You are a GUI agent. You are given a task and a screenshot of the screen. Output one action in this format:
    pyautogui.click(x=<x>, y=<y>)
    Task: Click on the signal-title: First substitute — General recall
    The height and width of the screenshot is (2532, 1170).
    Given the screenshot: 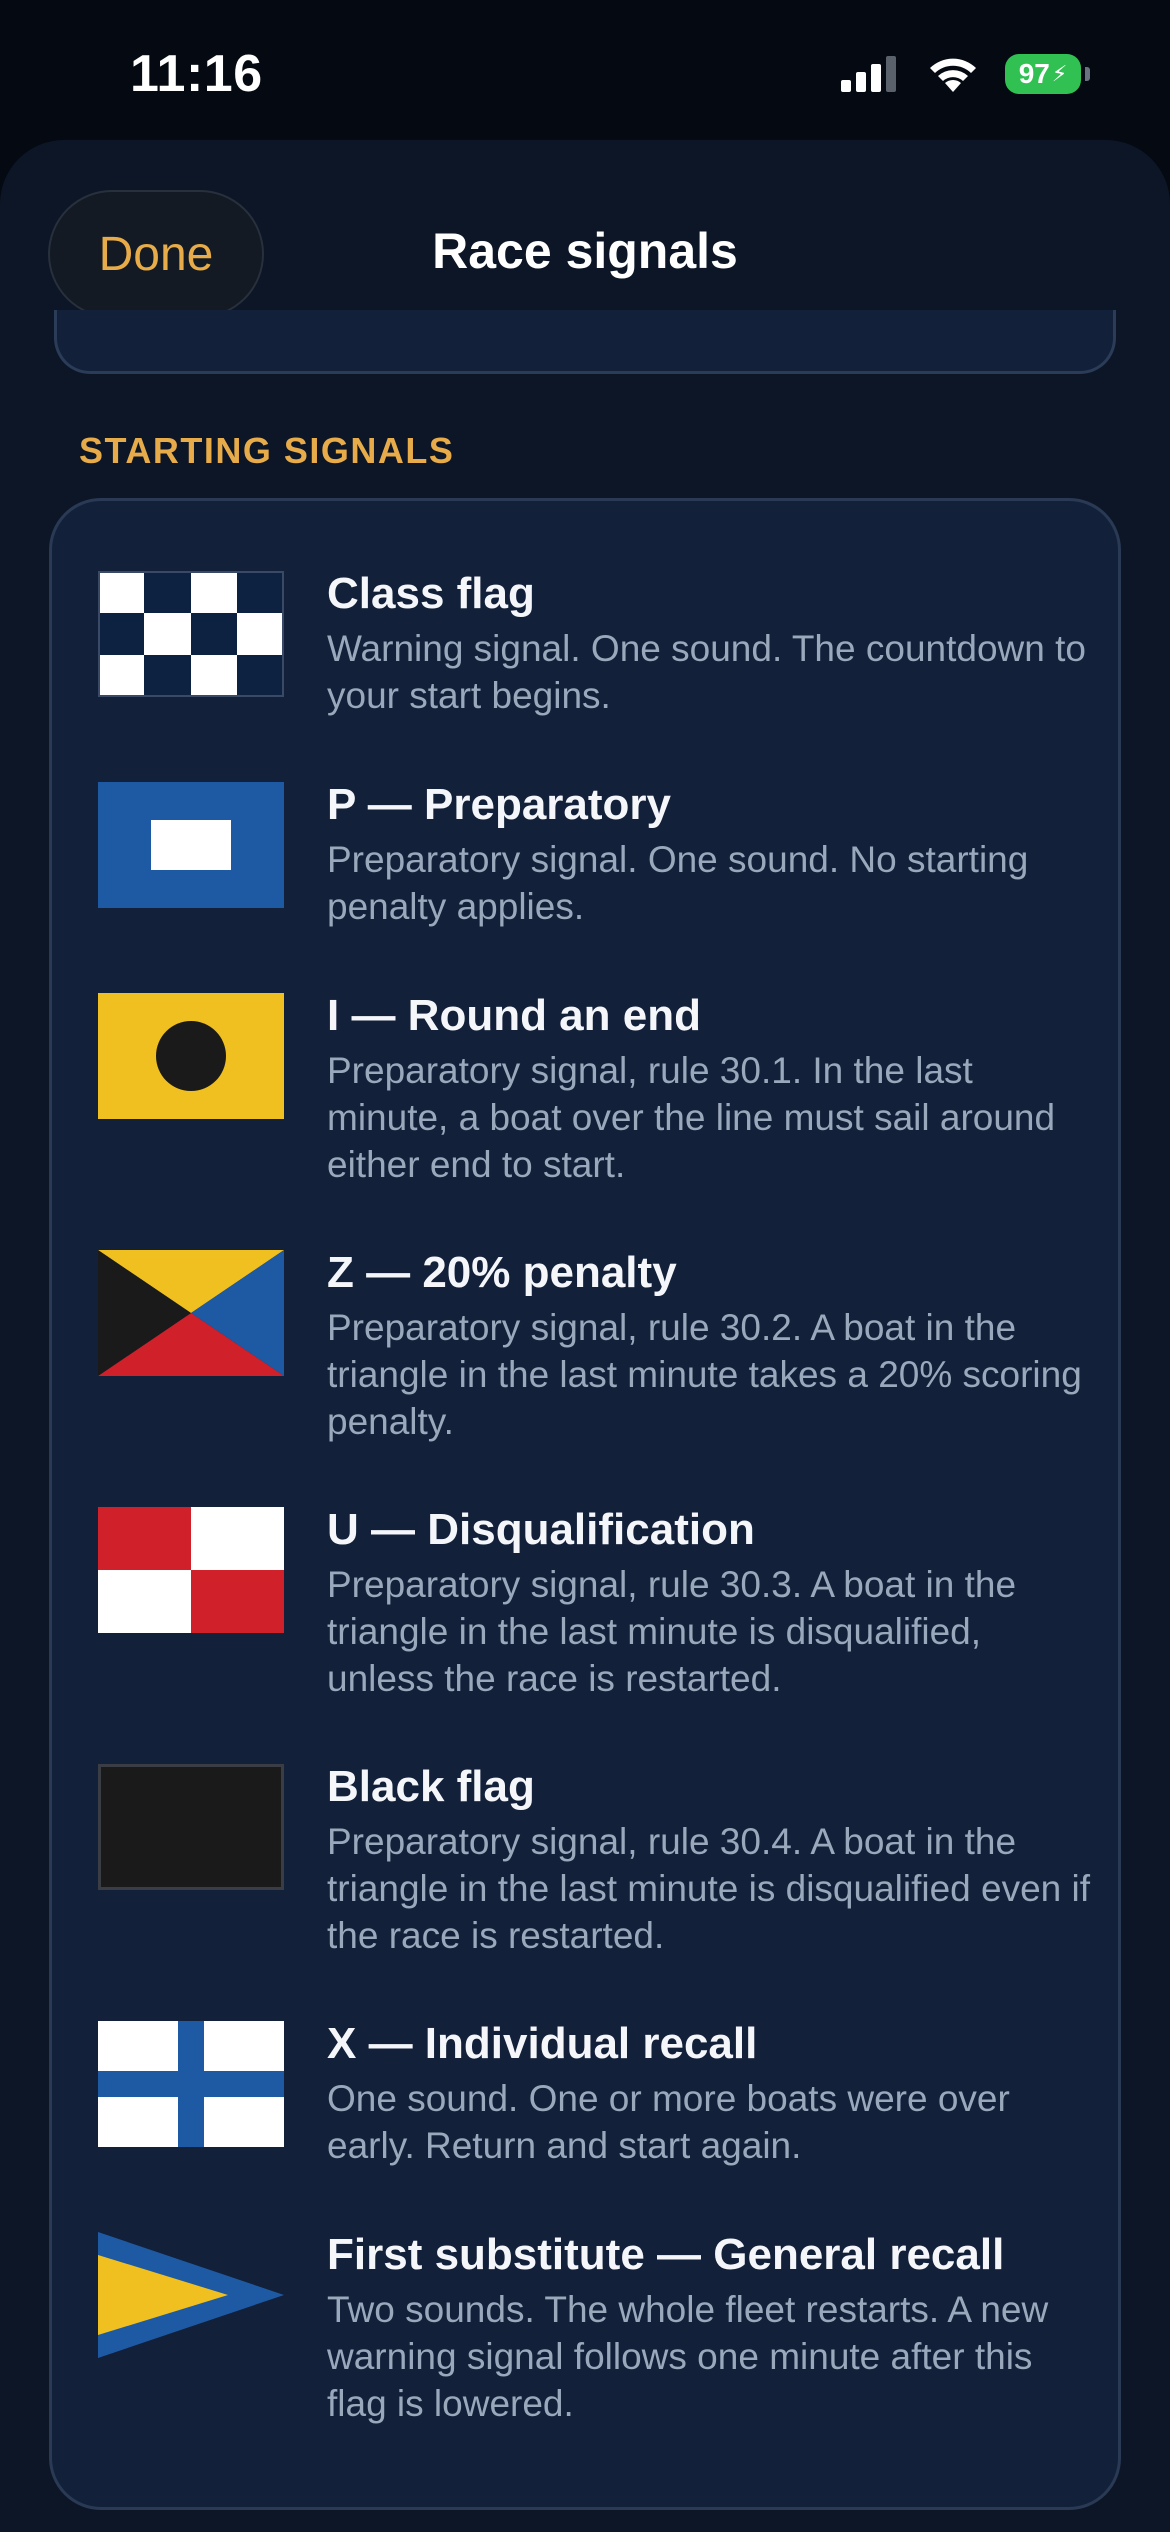 What is the action you would take?
    pyautogui.click(x=666, y=2254)
    